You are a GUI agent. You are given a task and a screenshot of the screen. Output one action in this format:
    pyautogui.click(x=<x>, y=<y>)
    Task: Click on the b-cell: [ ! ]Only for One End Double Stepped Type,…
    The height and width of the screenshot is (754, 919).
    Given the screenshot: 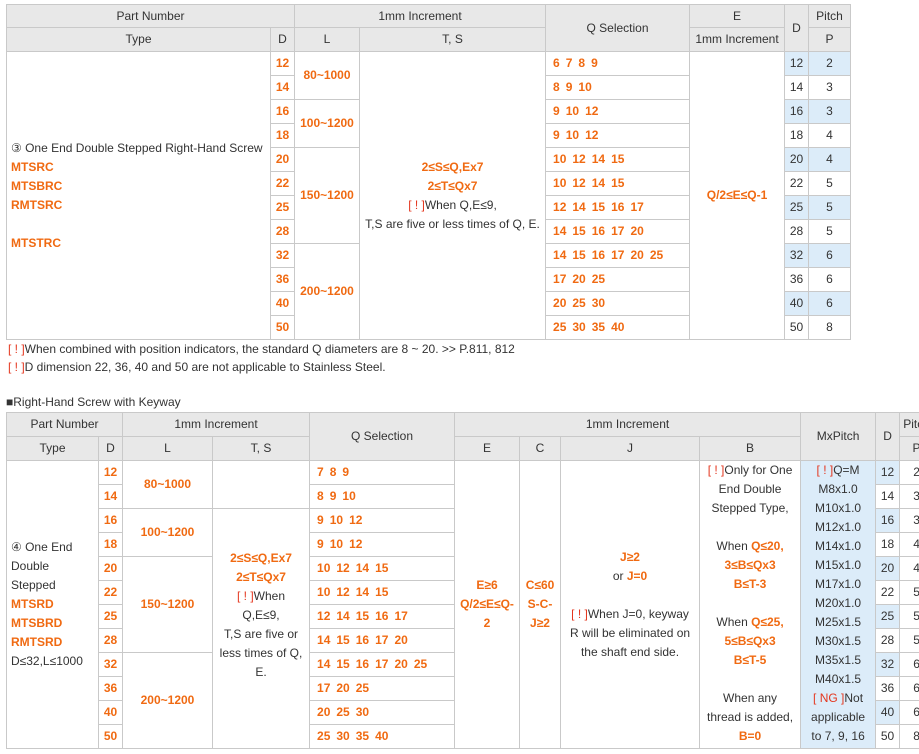 What is the action you would take?
    pyautogui.click(x=750, y=604)
    